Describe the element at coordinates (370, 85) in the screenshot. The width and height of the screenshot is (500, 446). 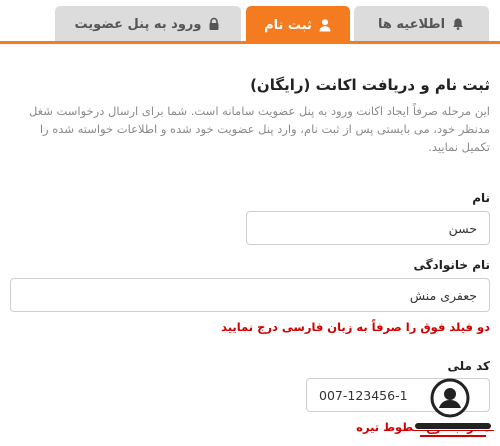
I see `form-title: ثبت نام و دریافت اکانت (رایگان)` at that location.